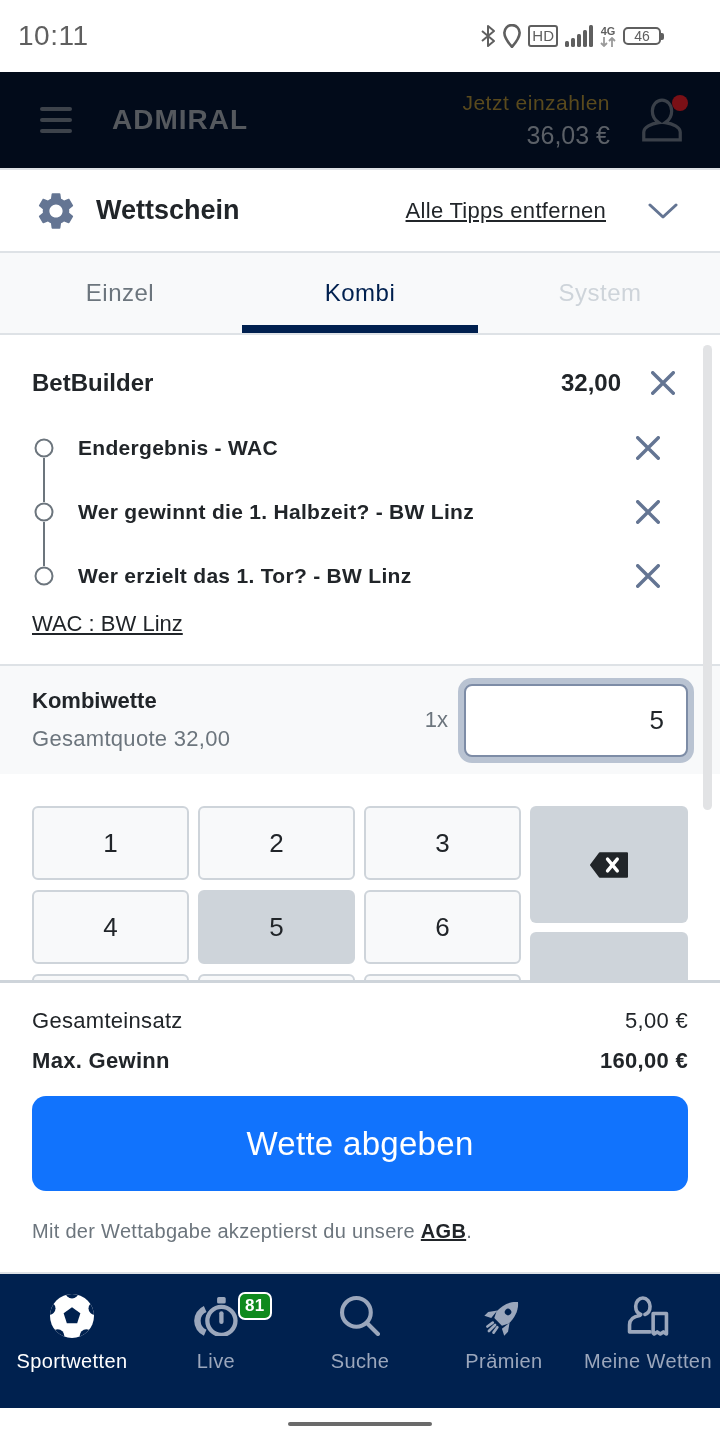  What do you see at coordinates (110, 843) in the screenshot?
I see `keypad-key: 1` at bounding box center [110, 843].